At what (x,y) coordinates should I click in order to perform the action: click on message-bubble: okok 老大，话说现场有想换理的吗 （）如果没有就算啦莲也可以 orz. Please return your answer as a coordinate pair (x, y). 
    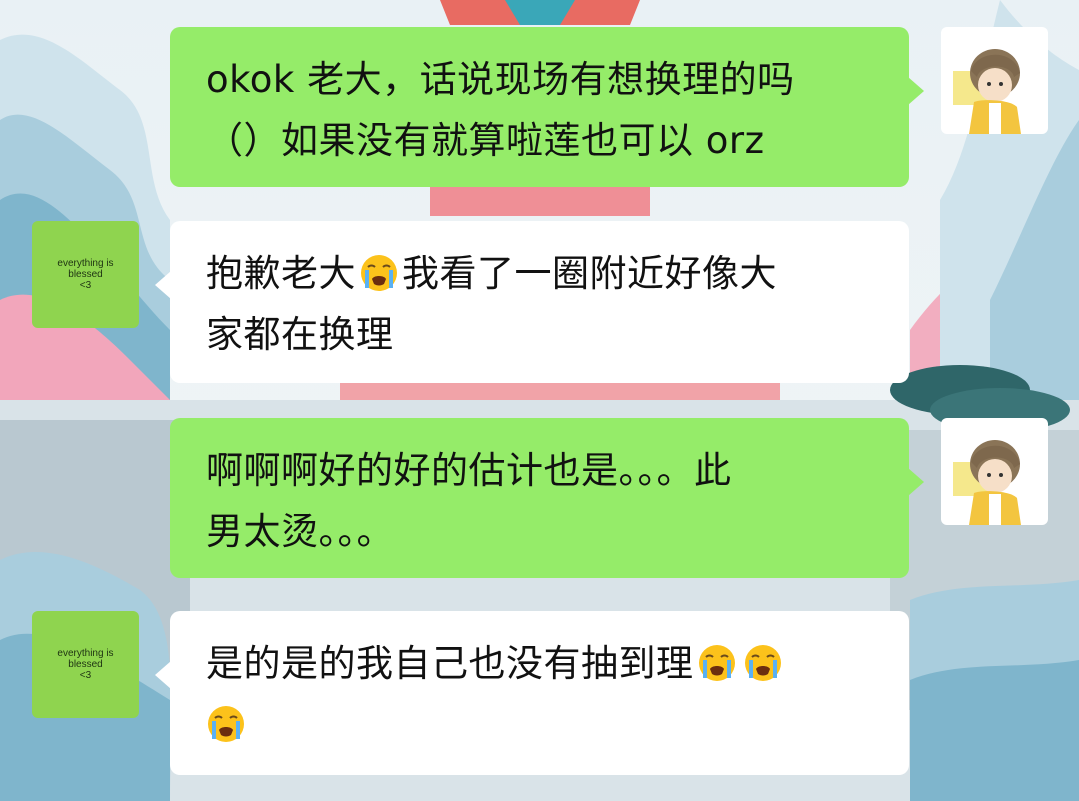
    Looking at the image, I should click on (547, 107).